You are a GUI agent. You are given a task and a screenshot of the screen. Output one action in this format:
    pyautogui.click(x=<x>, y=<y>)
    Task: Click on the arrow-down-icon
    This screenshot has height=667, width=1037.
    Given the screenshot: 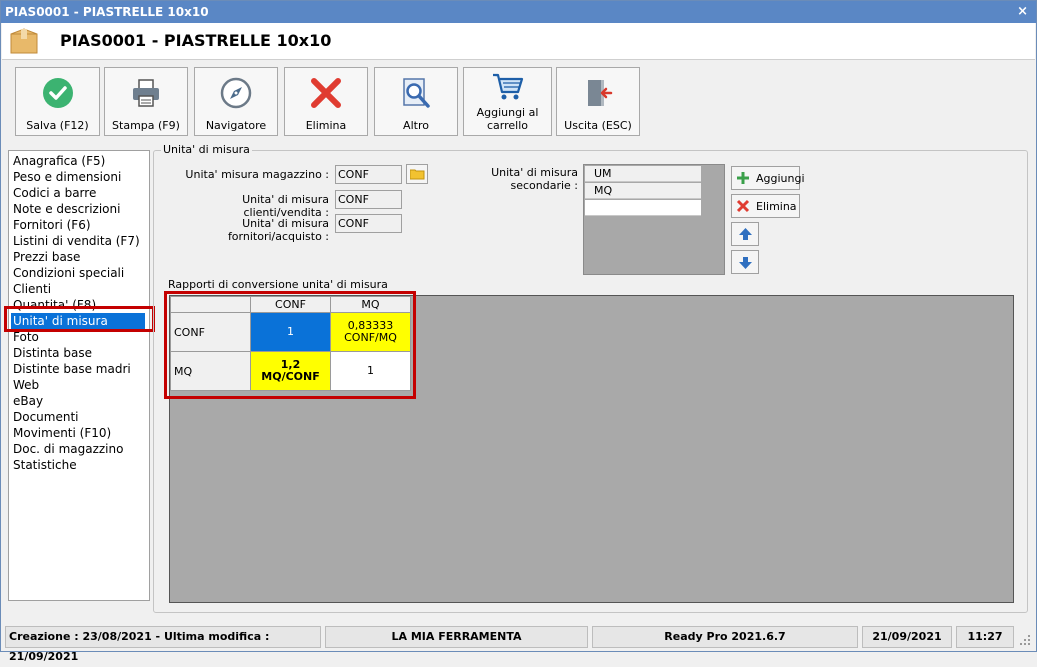 What is the action you would take?
    pyautogui.click(x=745, y=263)
    